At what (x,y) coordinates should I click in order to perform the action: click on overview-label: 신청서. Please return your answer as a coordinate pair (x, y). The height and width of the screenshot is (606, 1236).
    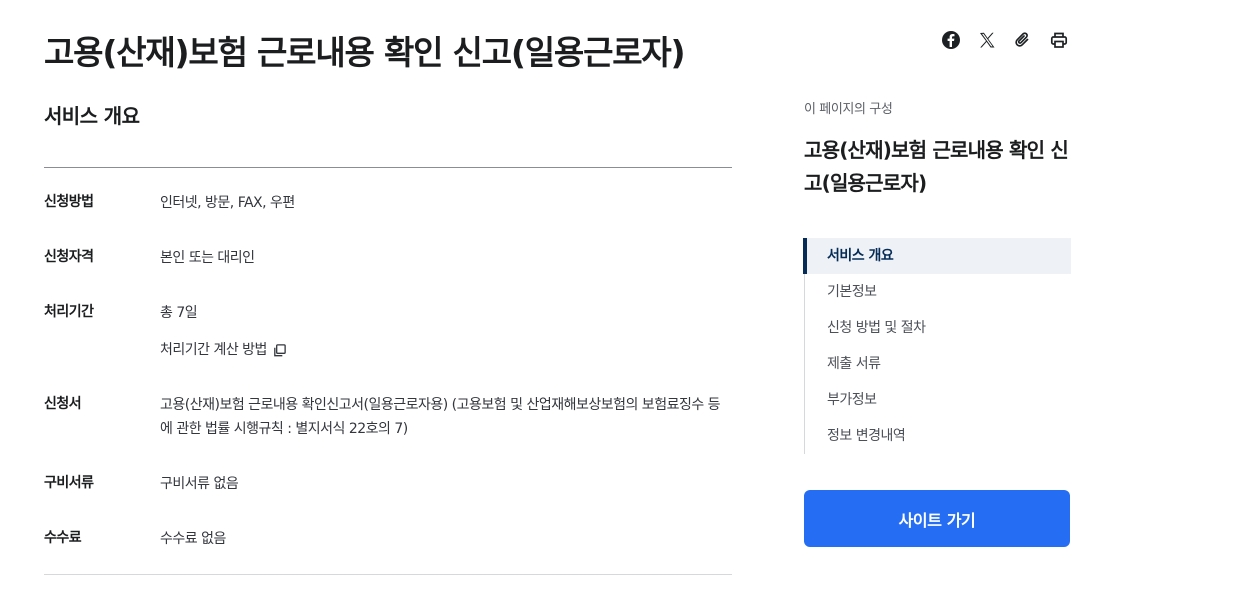
    Looking at the image, I should click on (63, 404).